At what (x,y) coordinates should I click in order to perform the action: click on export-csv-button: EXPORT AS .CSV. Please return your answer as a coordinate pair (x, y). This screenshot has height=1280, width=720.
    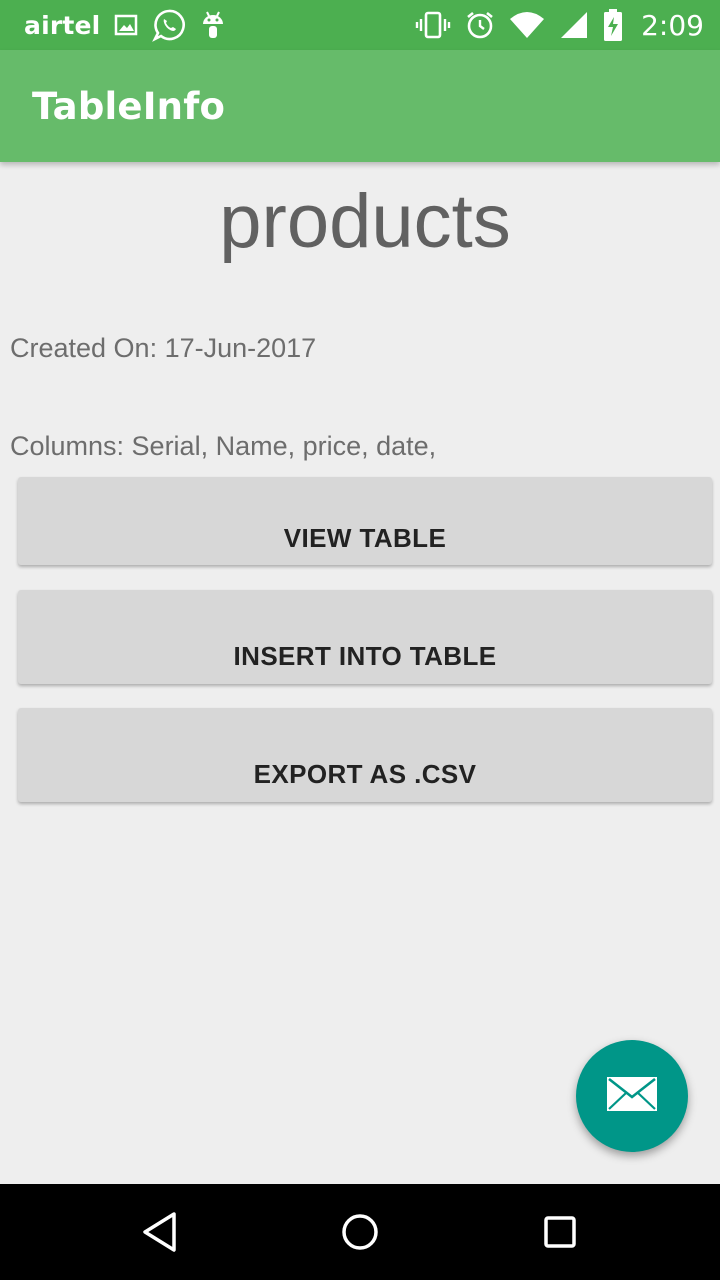
    Looking at the image, I should click on (365, 755).